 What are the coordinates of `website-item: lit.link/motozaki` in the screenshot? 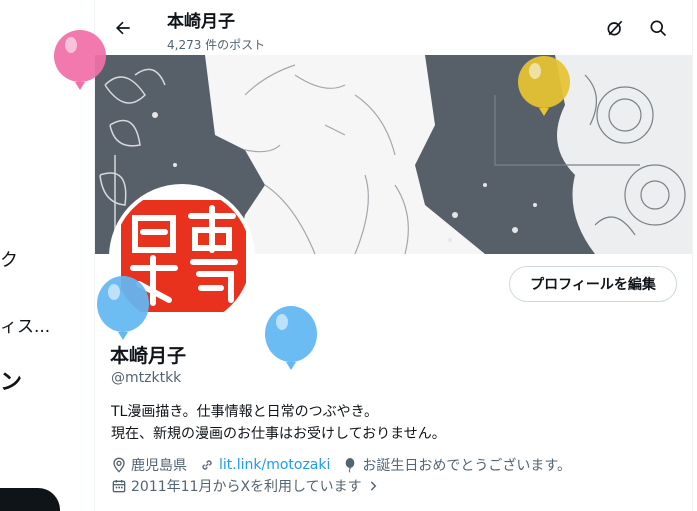 It's located at (264, 465).